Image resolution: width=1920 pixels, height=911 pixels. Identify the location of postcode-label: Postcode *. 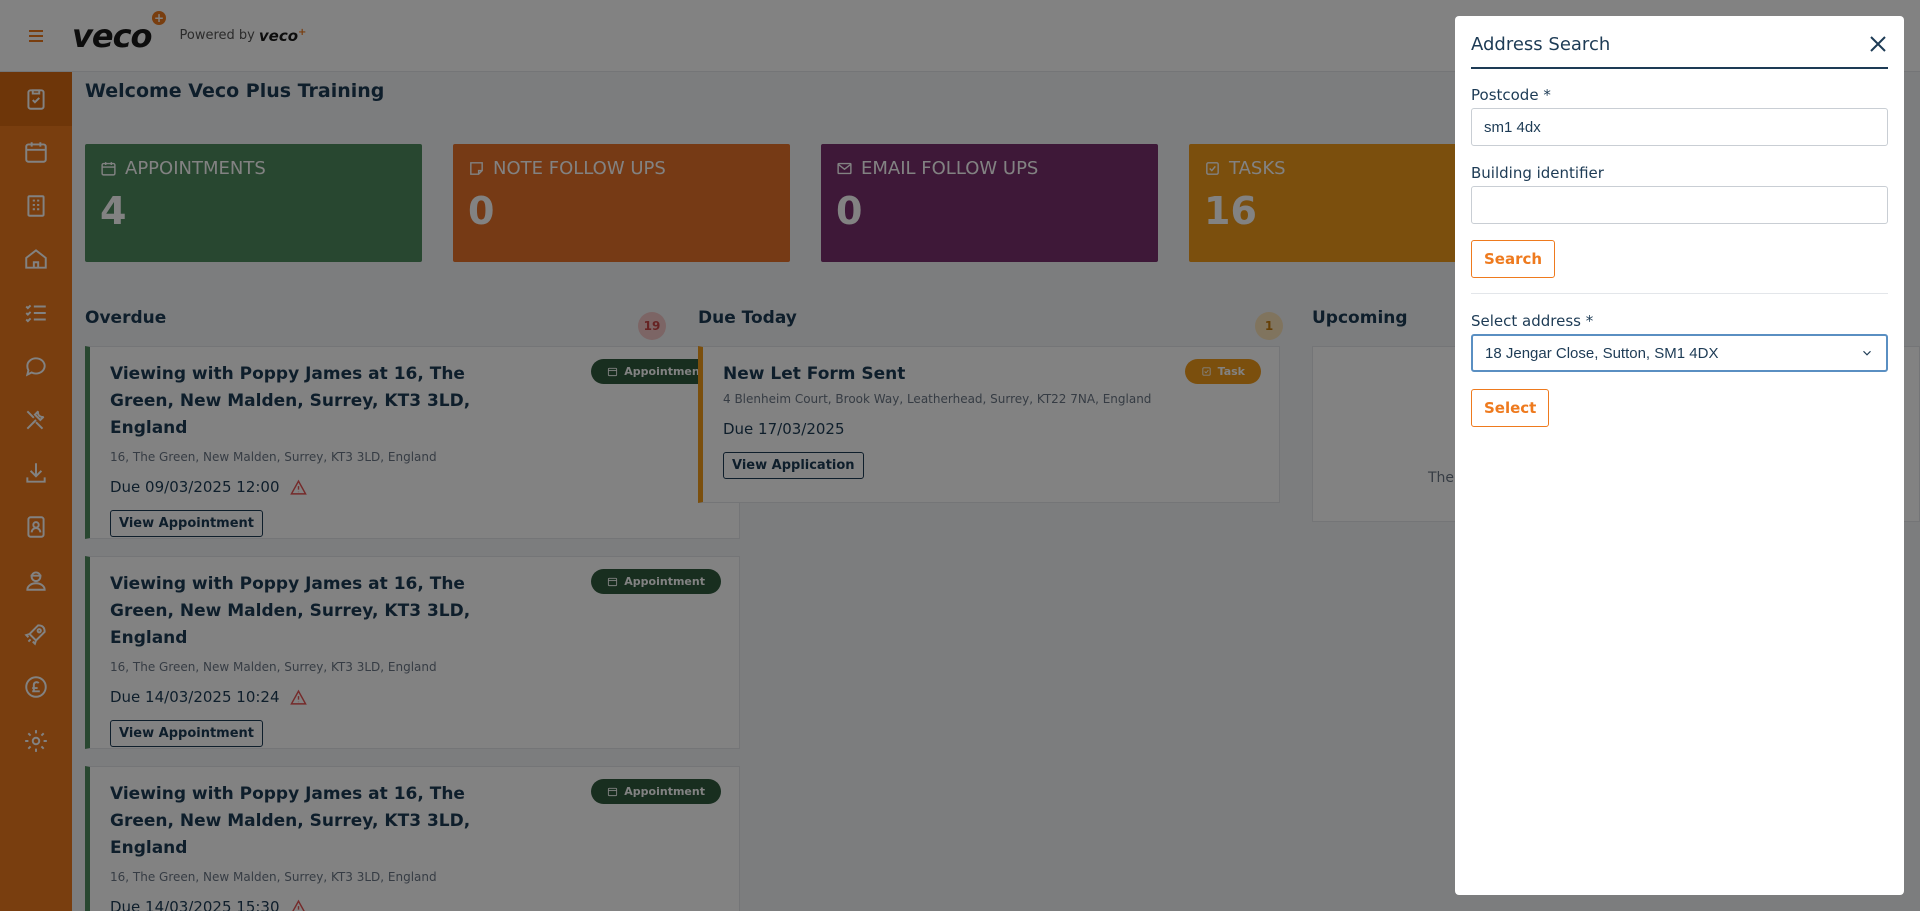
(1511, 95).